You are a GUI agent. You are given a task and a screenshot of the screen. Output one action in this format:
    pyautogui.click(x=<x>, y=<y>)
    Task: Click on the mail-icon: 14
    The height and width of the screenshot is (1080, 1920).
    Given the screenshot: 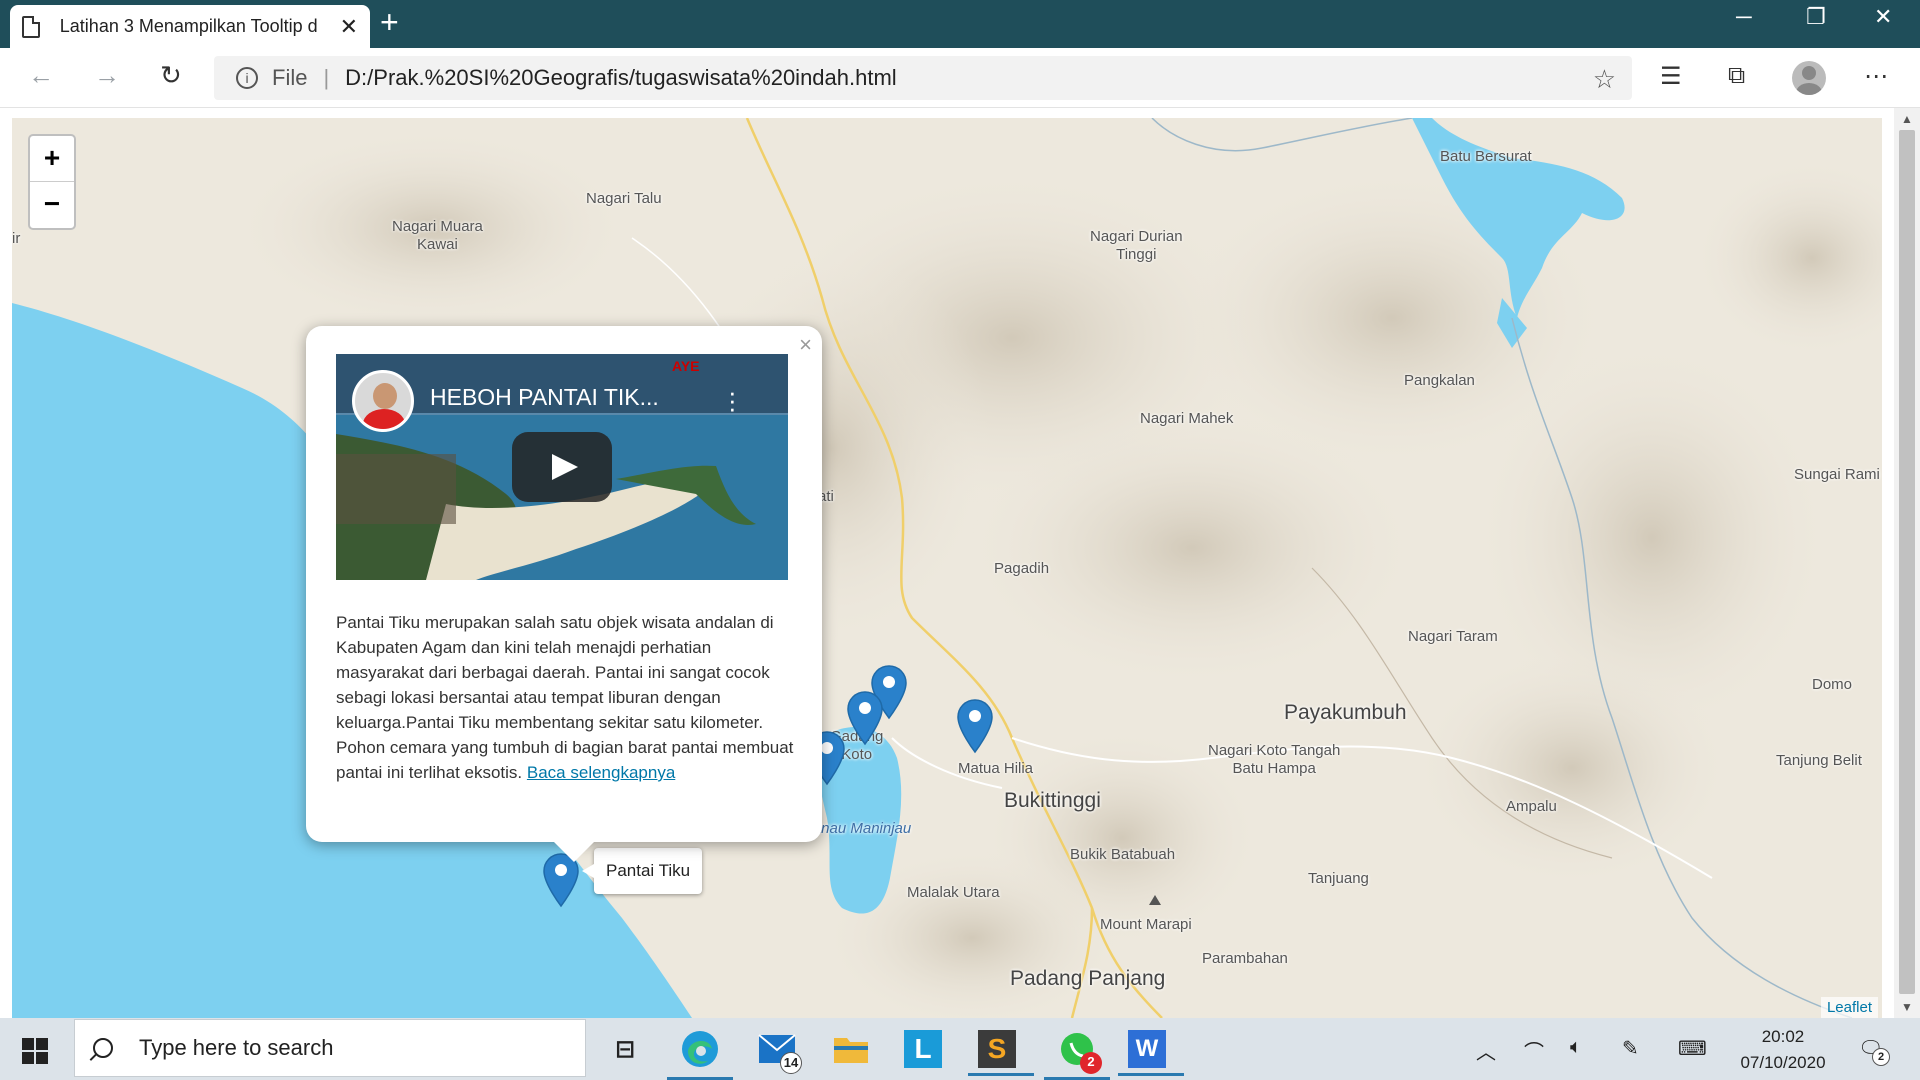 What is the action you would take?
    pyautogui.click(x=778, y=1050)
    